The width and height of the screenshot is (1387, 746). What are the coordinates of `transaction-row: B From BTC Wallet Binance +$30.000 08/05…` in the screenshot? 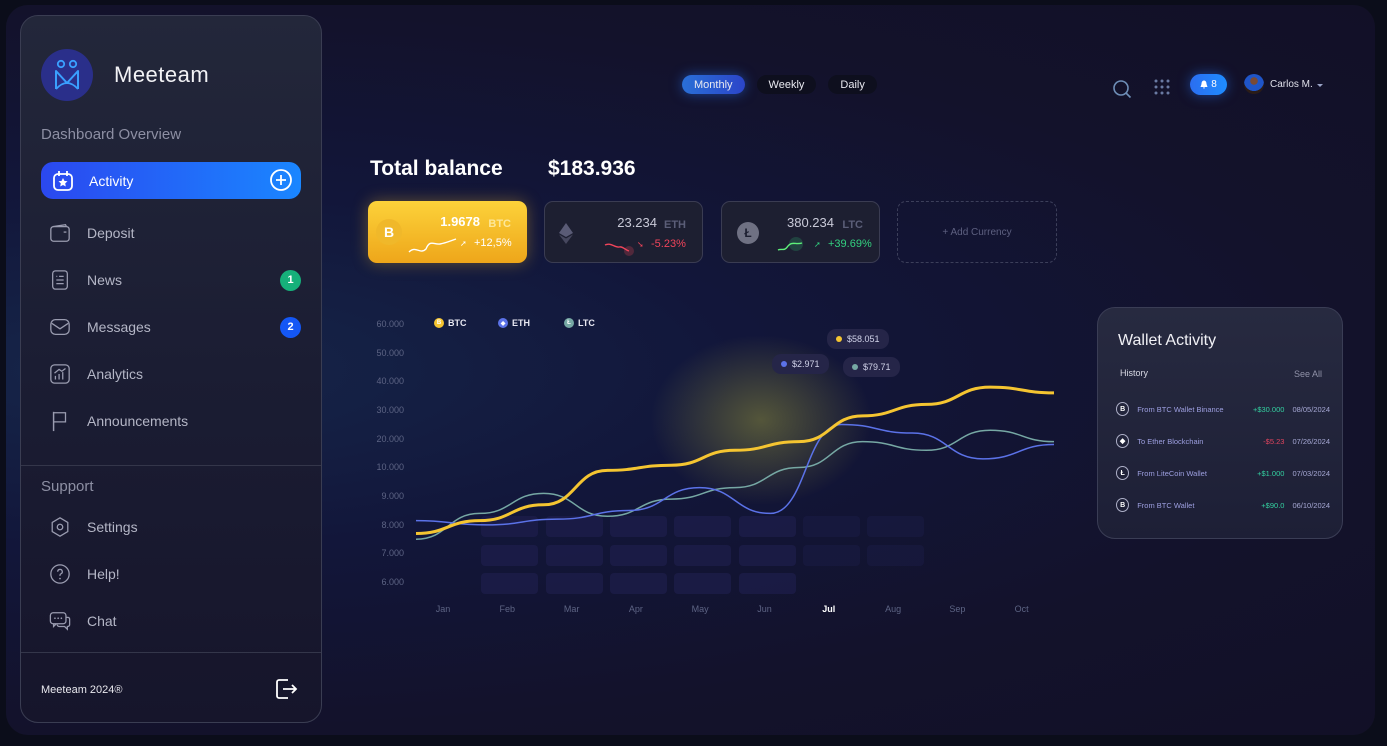 It's located at (1223, 409).